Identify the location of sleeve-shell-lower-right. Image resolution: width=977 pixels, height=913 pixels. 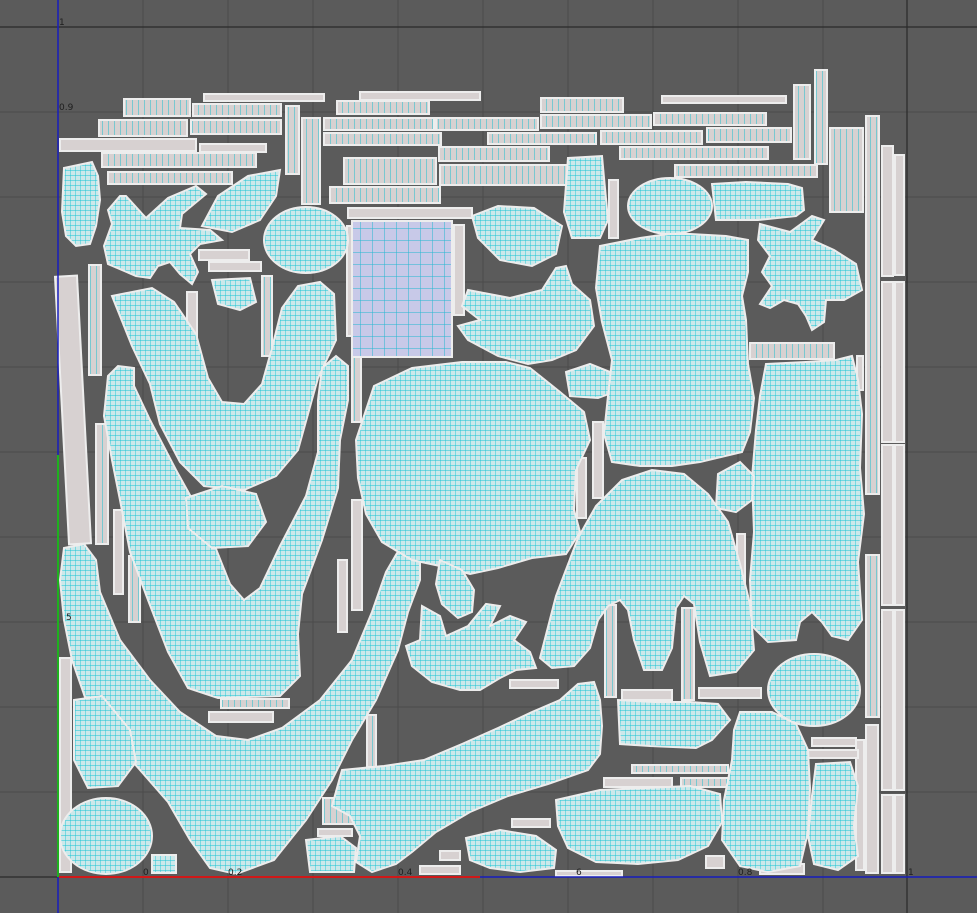
(766, 792).